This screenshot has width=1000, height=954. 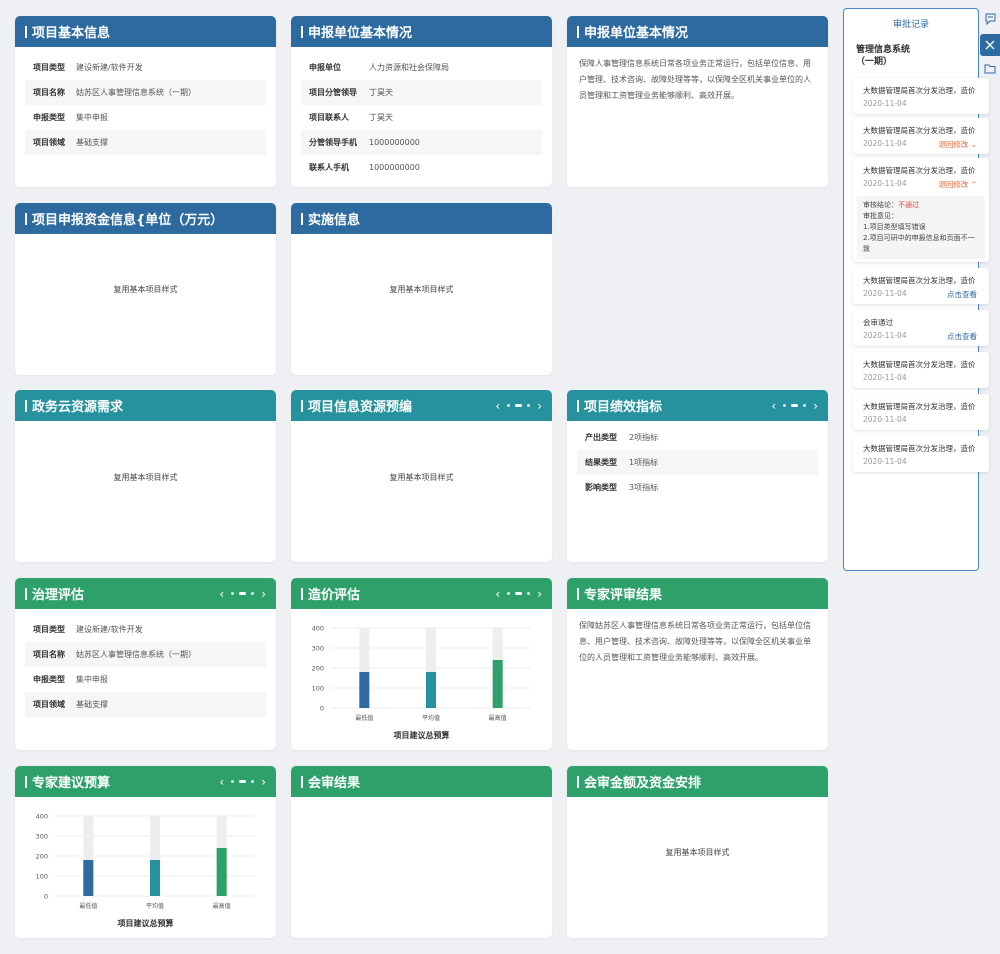 I want to click on placeholder-text: 复用基本项目样式, so click(x=145, y=289).